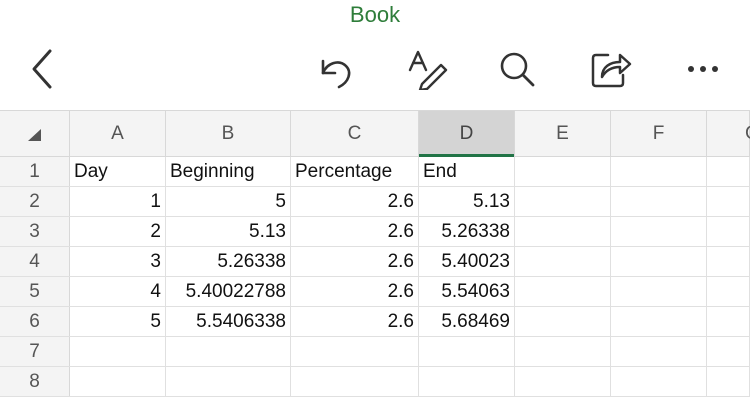 The height and width of the screenshot is (397, 750). I want to click on cell-f3, so click(659, 231).